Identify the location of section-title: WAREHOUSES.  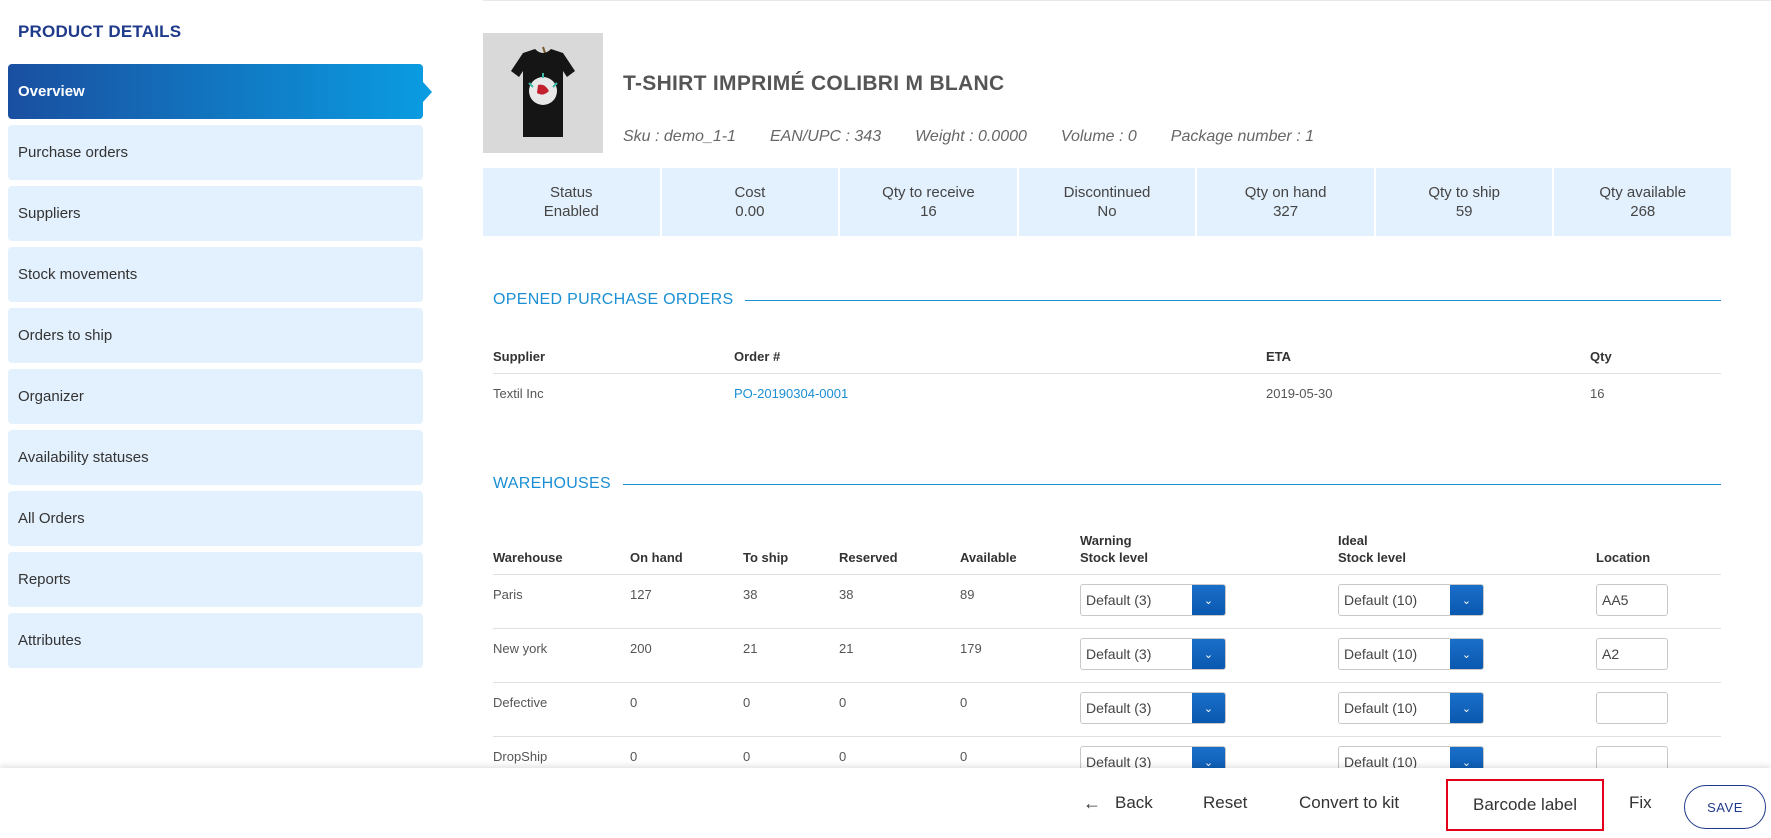
(552, 483).